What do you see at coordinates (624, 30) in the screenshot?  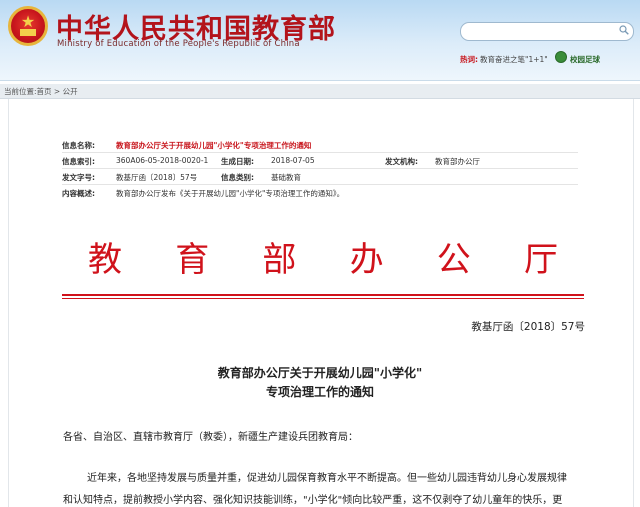 I see `search-icon` at bounding box center [624, 30].